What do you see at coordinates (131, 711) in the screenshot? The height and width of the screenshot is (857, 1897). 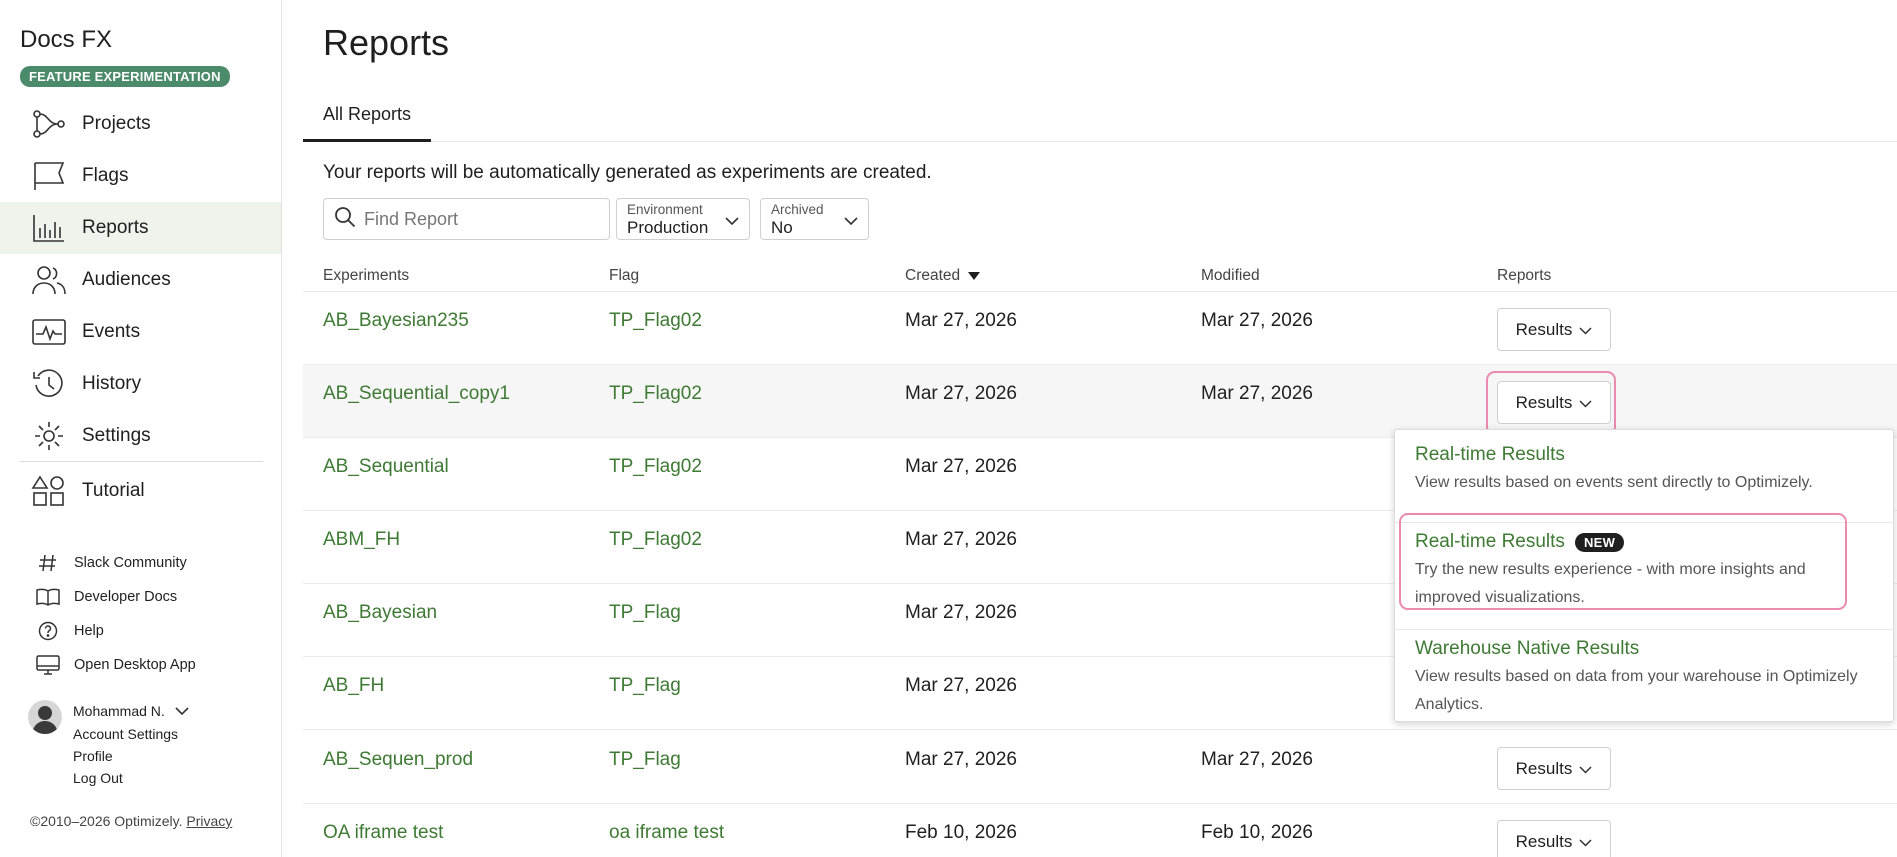 I see `user-name-toggle: Mohammad N.` at bounding box center [131, 711].